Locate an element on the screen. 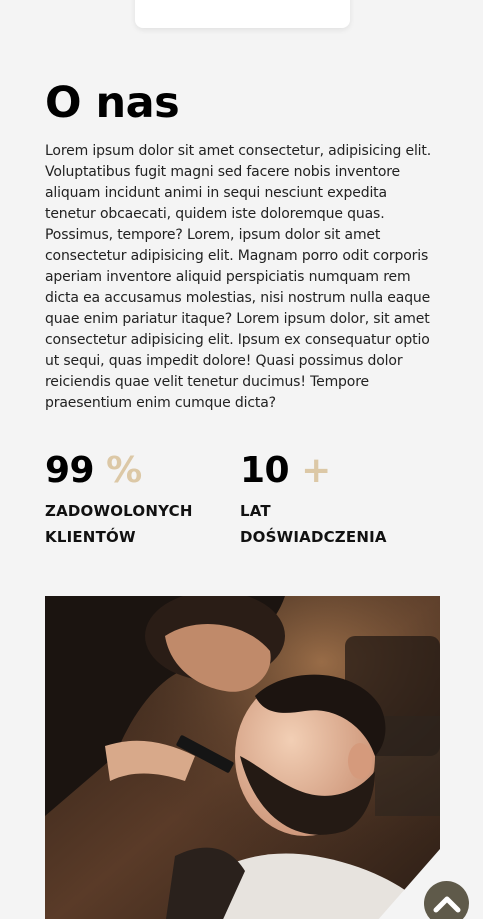 This screenshot has height=919, width=483. stat-label: ZADOWOLONYCH KLIENTÓW is located at coordinates (119, 524).